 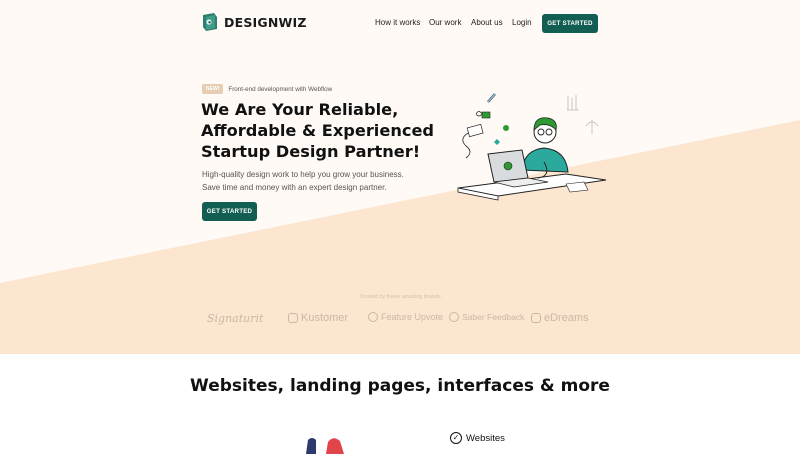 I want to click on headline-line-2: Affordable & Experienced, so click(x=318, y=130).